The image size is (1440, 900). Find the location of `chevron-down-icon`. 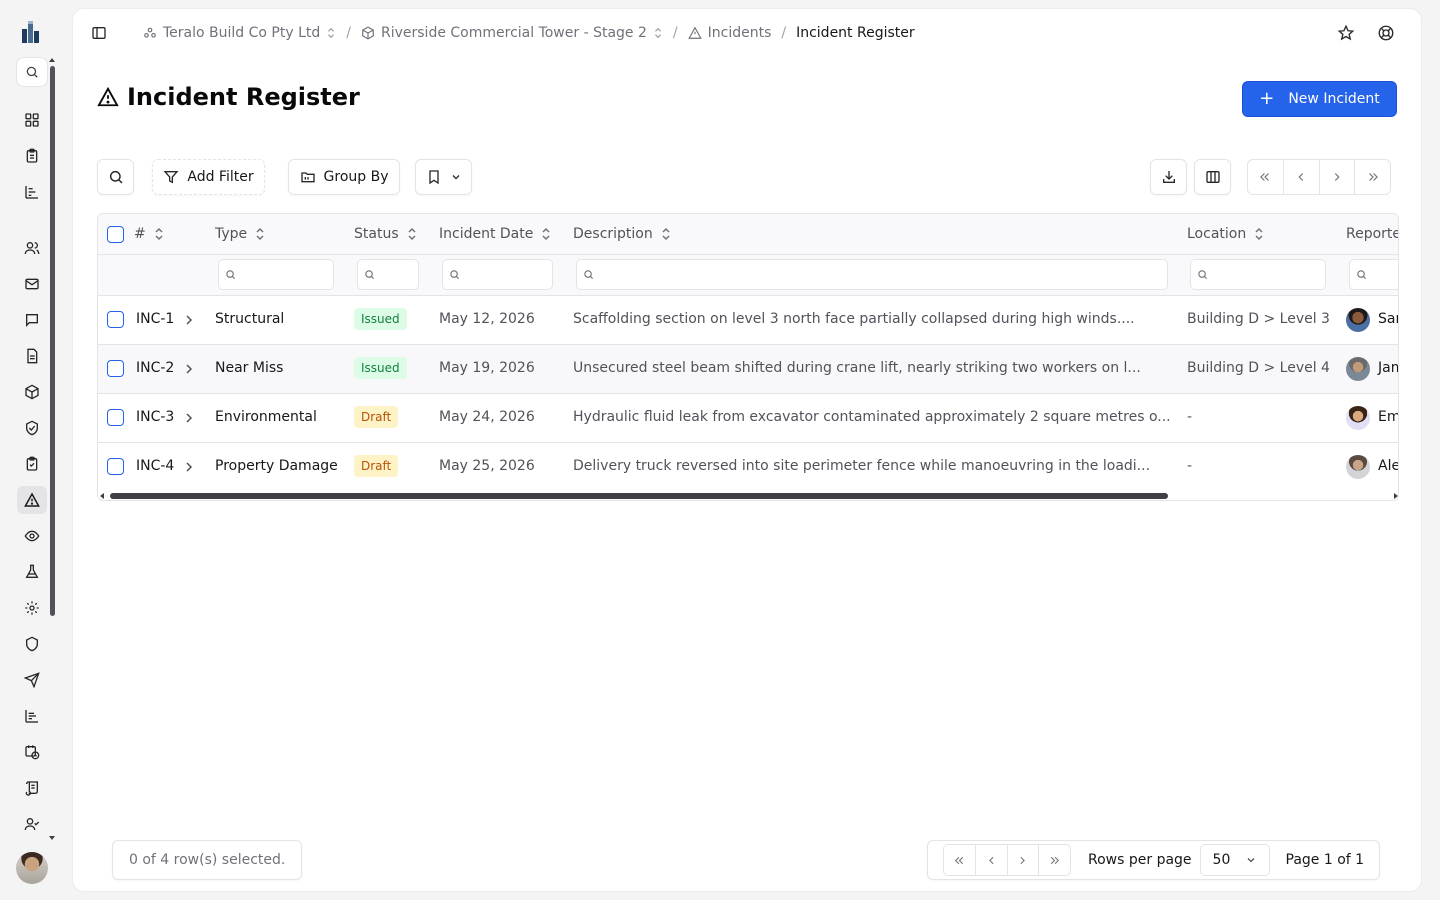

chevron-down-icon is located at coordinates (455, 177).